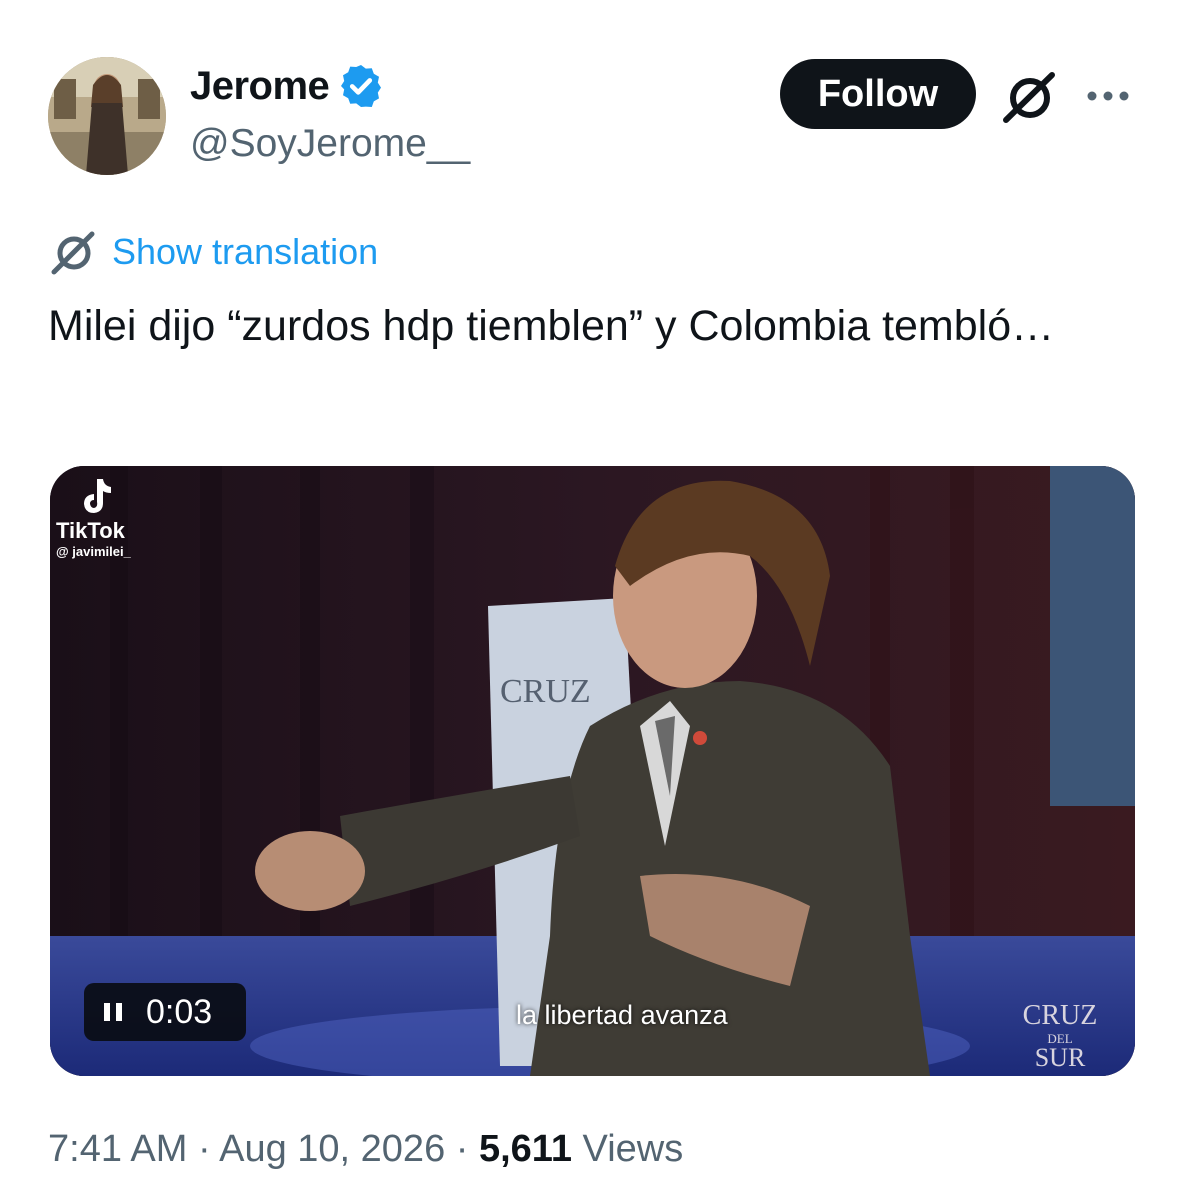  I want to click on avatar-photo, so click(107, 116).